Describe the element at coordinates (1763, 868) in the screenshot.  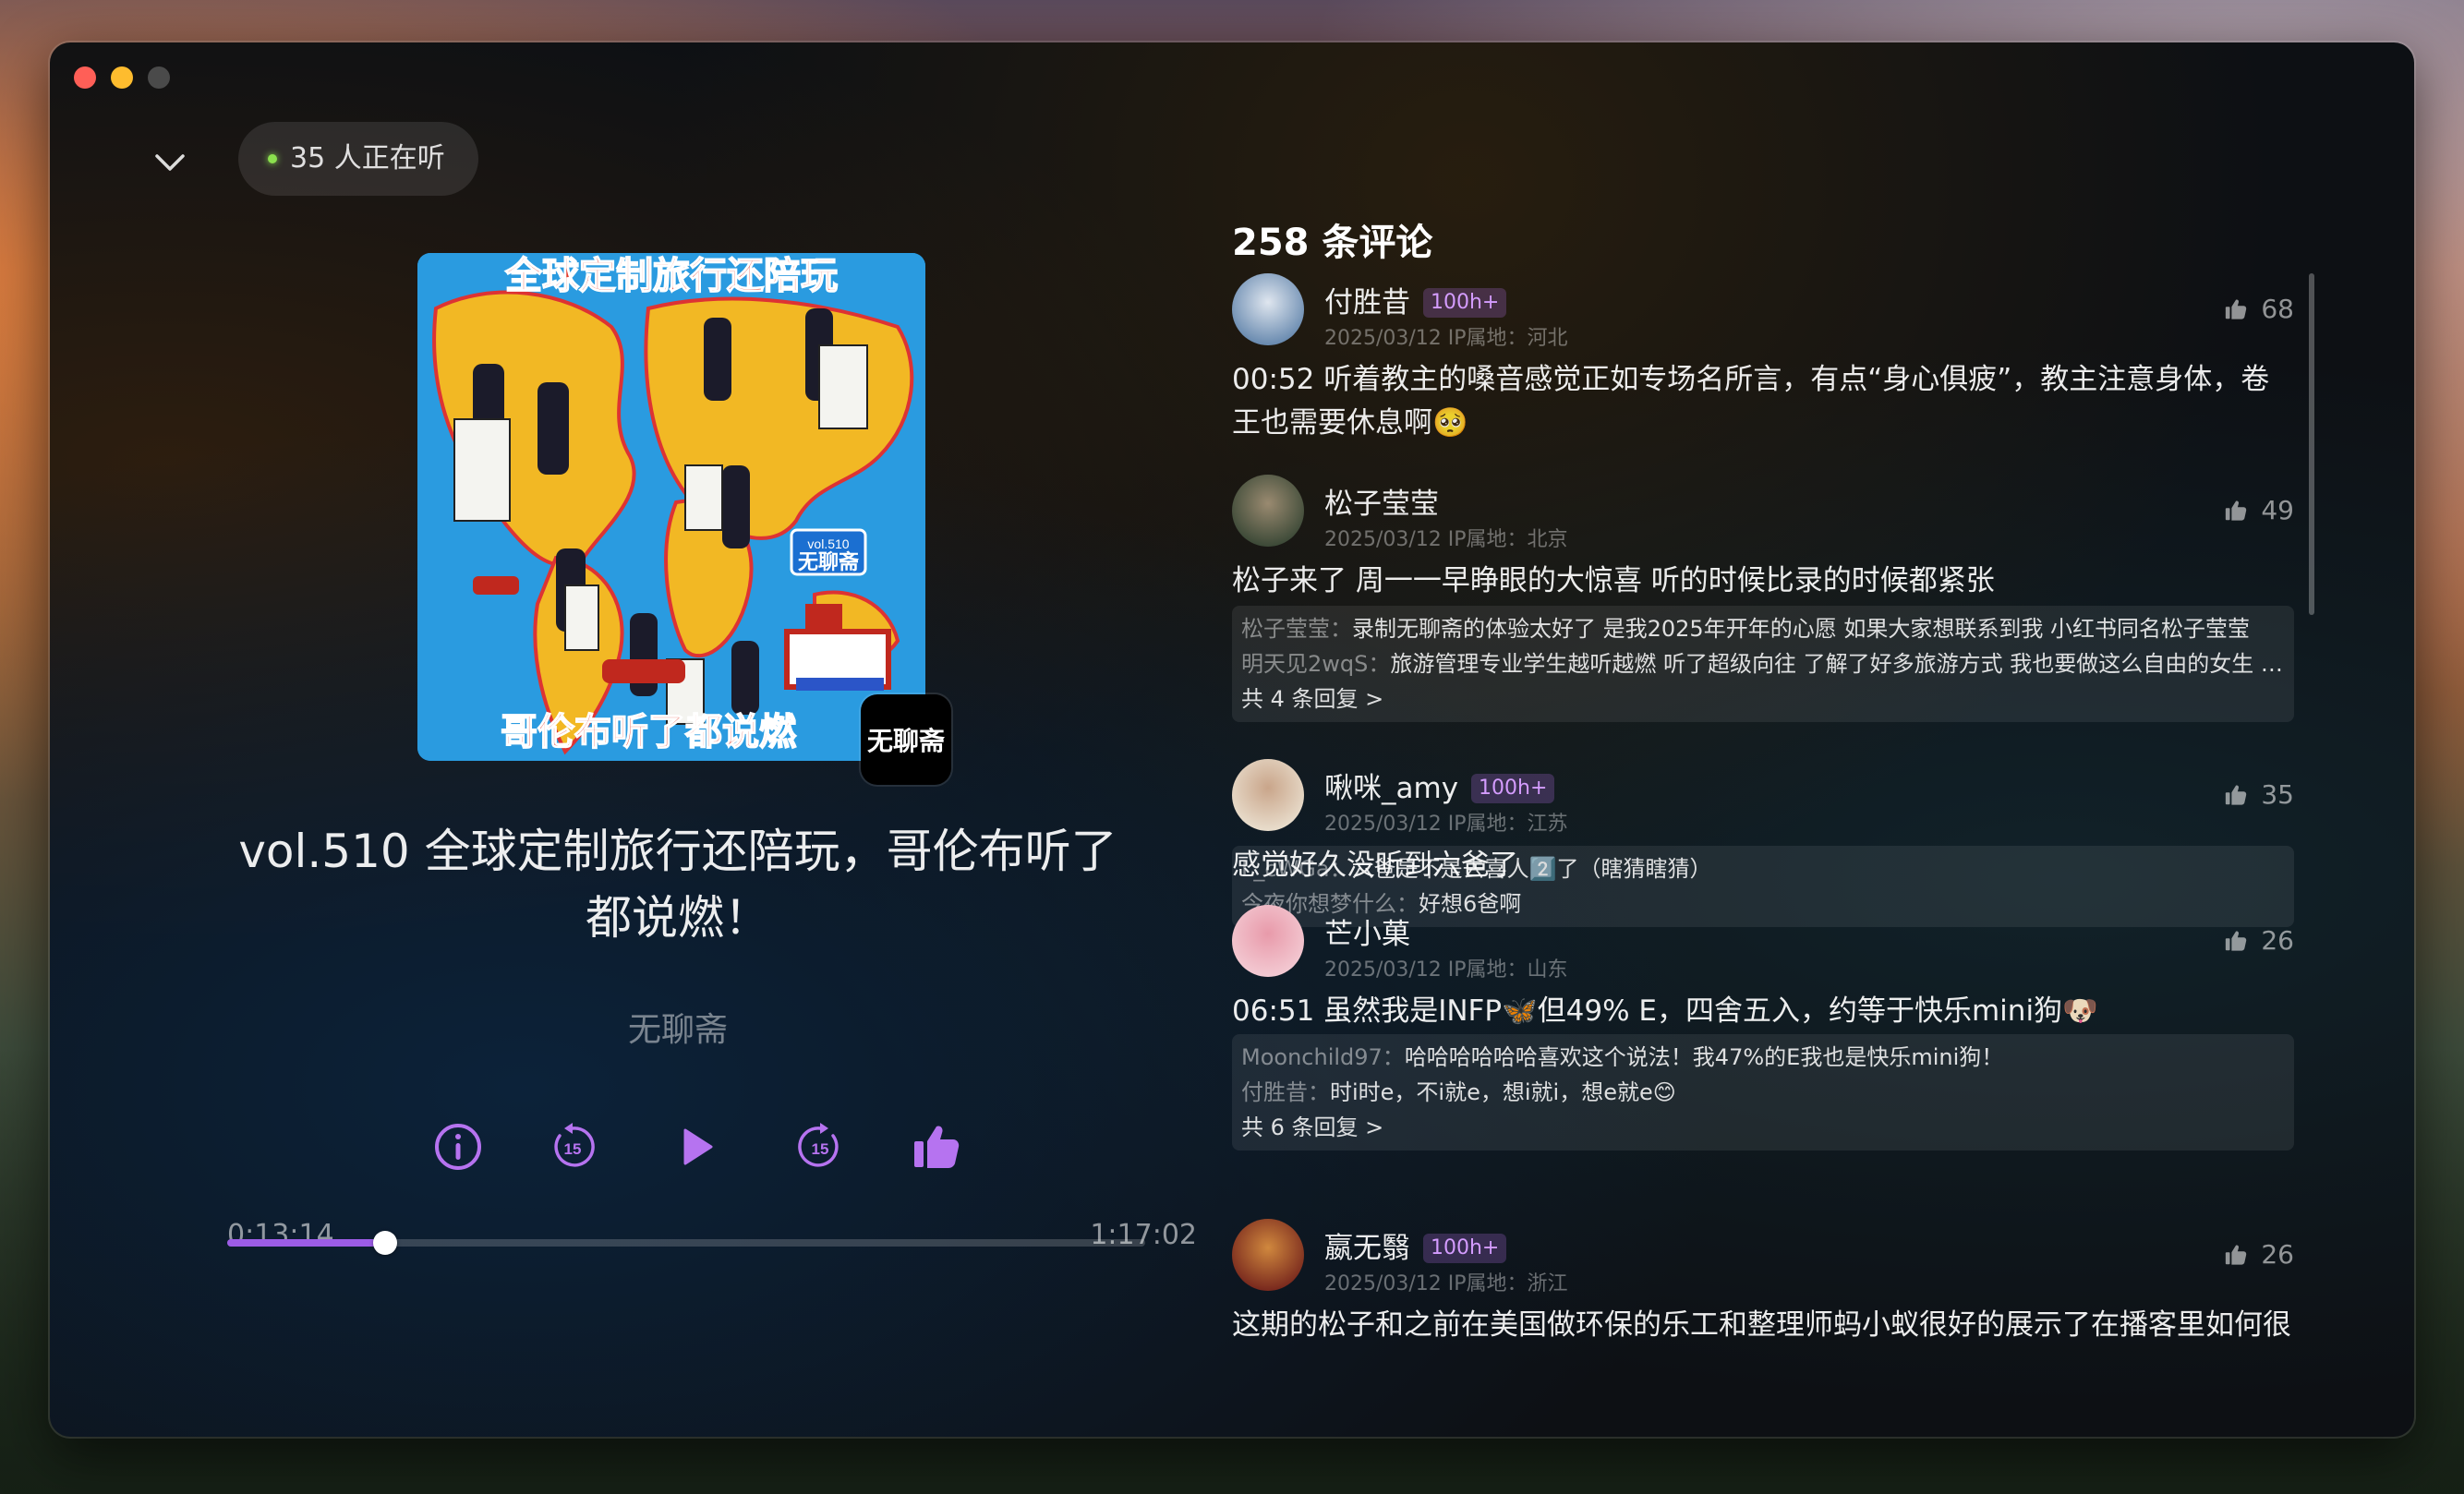
I see `reply-item: L_cWGa：六爸是不是去喜人2️⃣了（瞎猜瞎猜）` at that location.